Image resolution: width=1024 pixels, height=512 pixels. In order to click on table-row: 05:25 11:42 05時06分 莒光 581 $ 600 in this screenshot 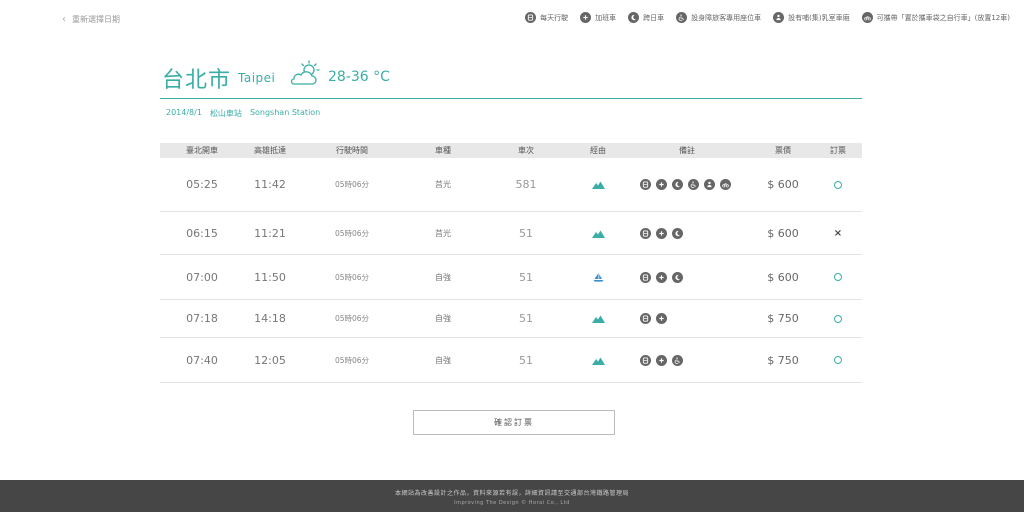, I will do `click(511, 185)`.